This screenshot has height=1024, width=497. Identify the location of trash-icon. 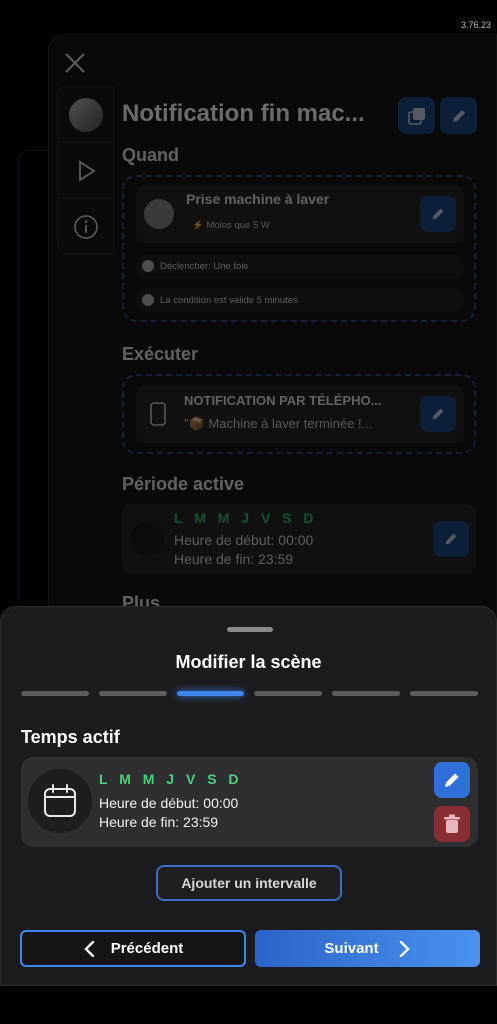
(452, 823).